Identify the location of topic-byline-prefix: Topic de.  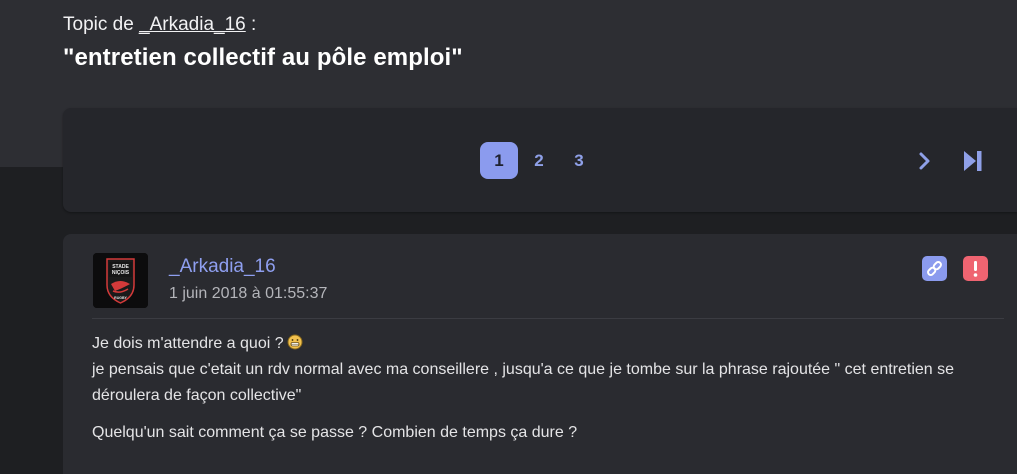
(101, 24).